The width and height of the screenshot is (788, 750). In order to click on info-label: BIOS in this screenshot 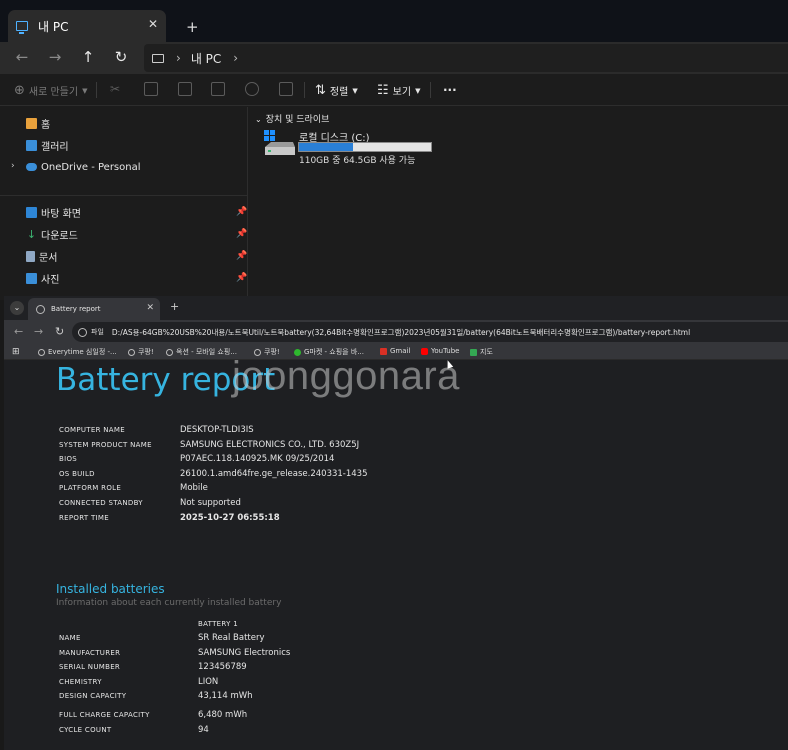, I will do `click(68, 459)`.